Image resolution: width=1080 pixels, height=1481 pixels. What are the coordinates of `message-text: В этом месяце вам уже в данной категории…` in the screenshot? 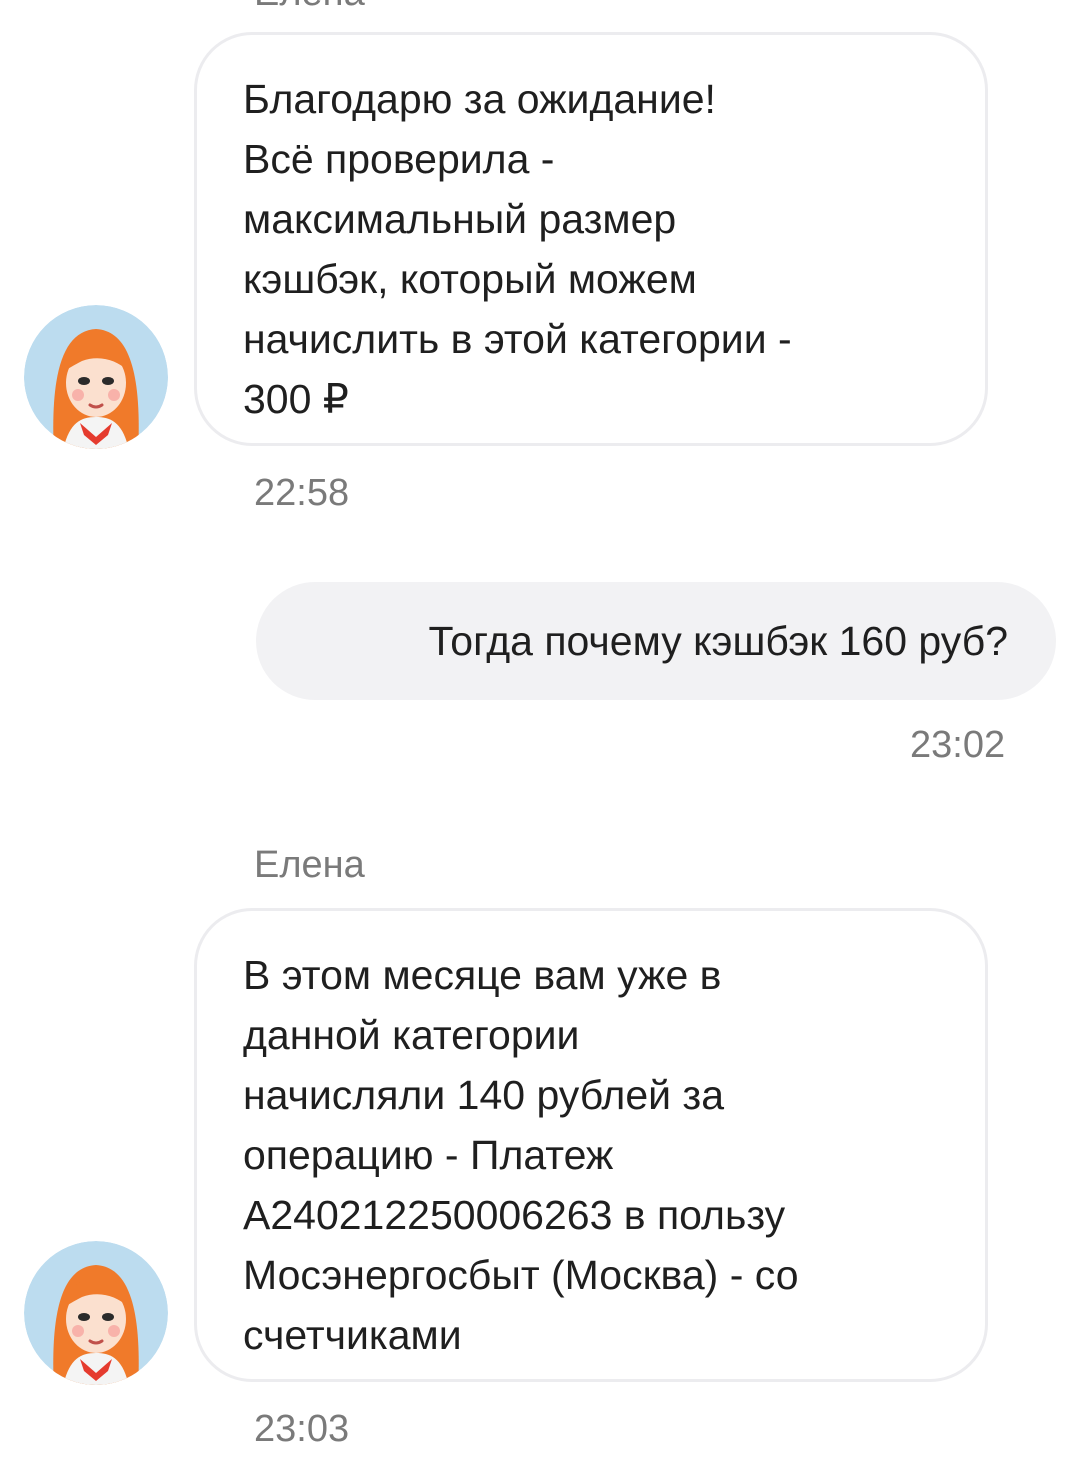 It's located at (521, 1155).